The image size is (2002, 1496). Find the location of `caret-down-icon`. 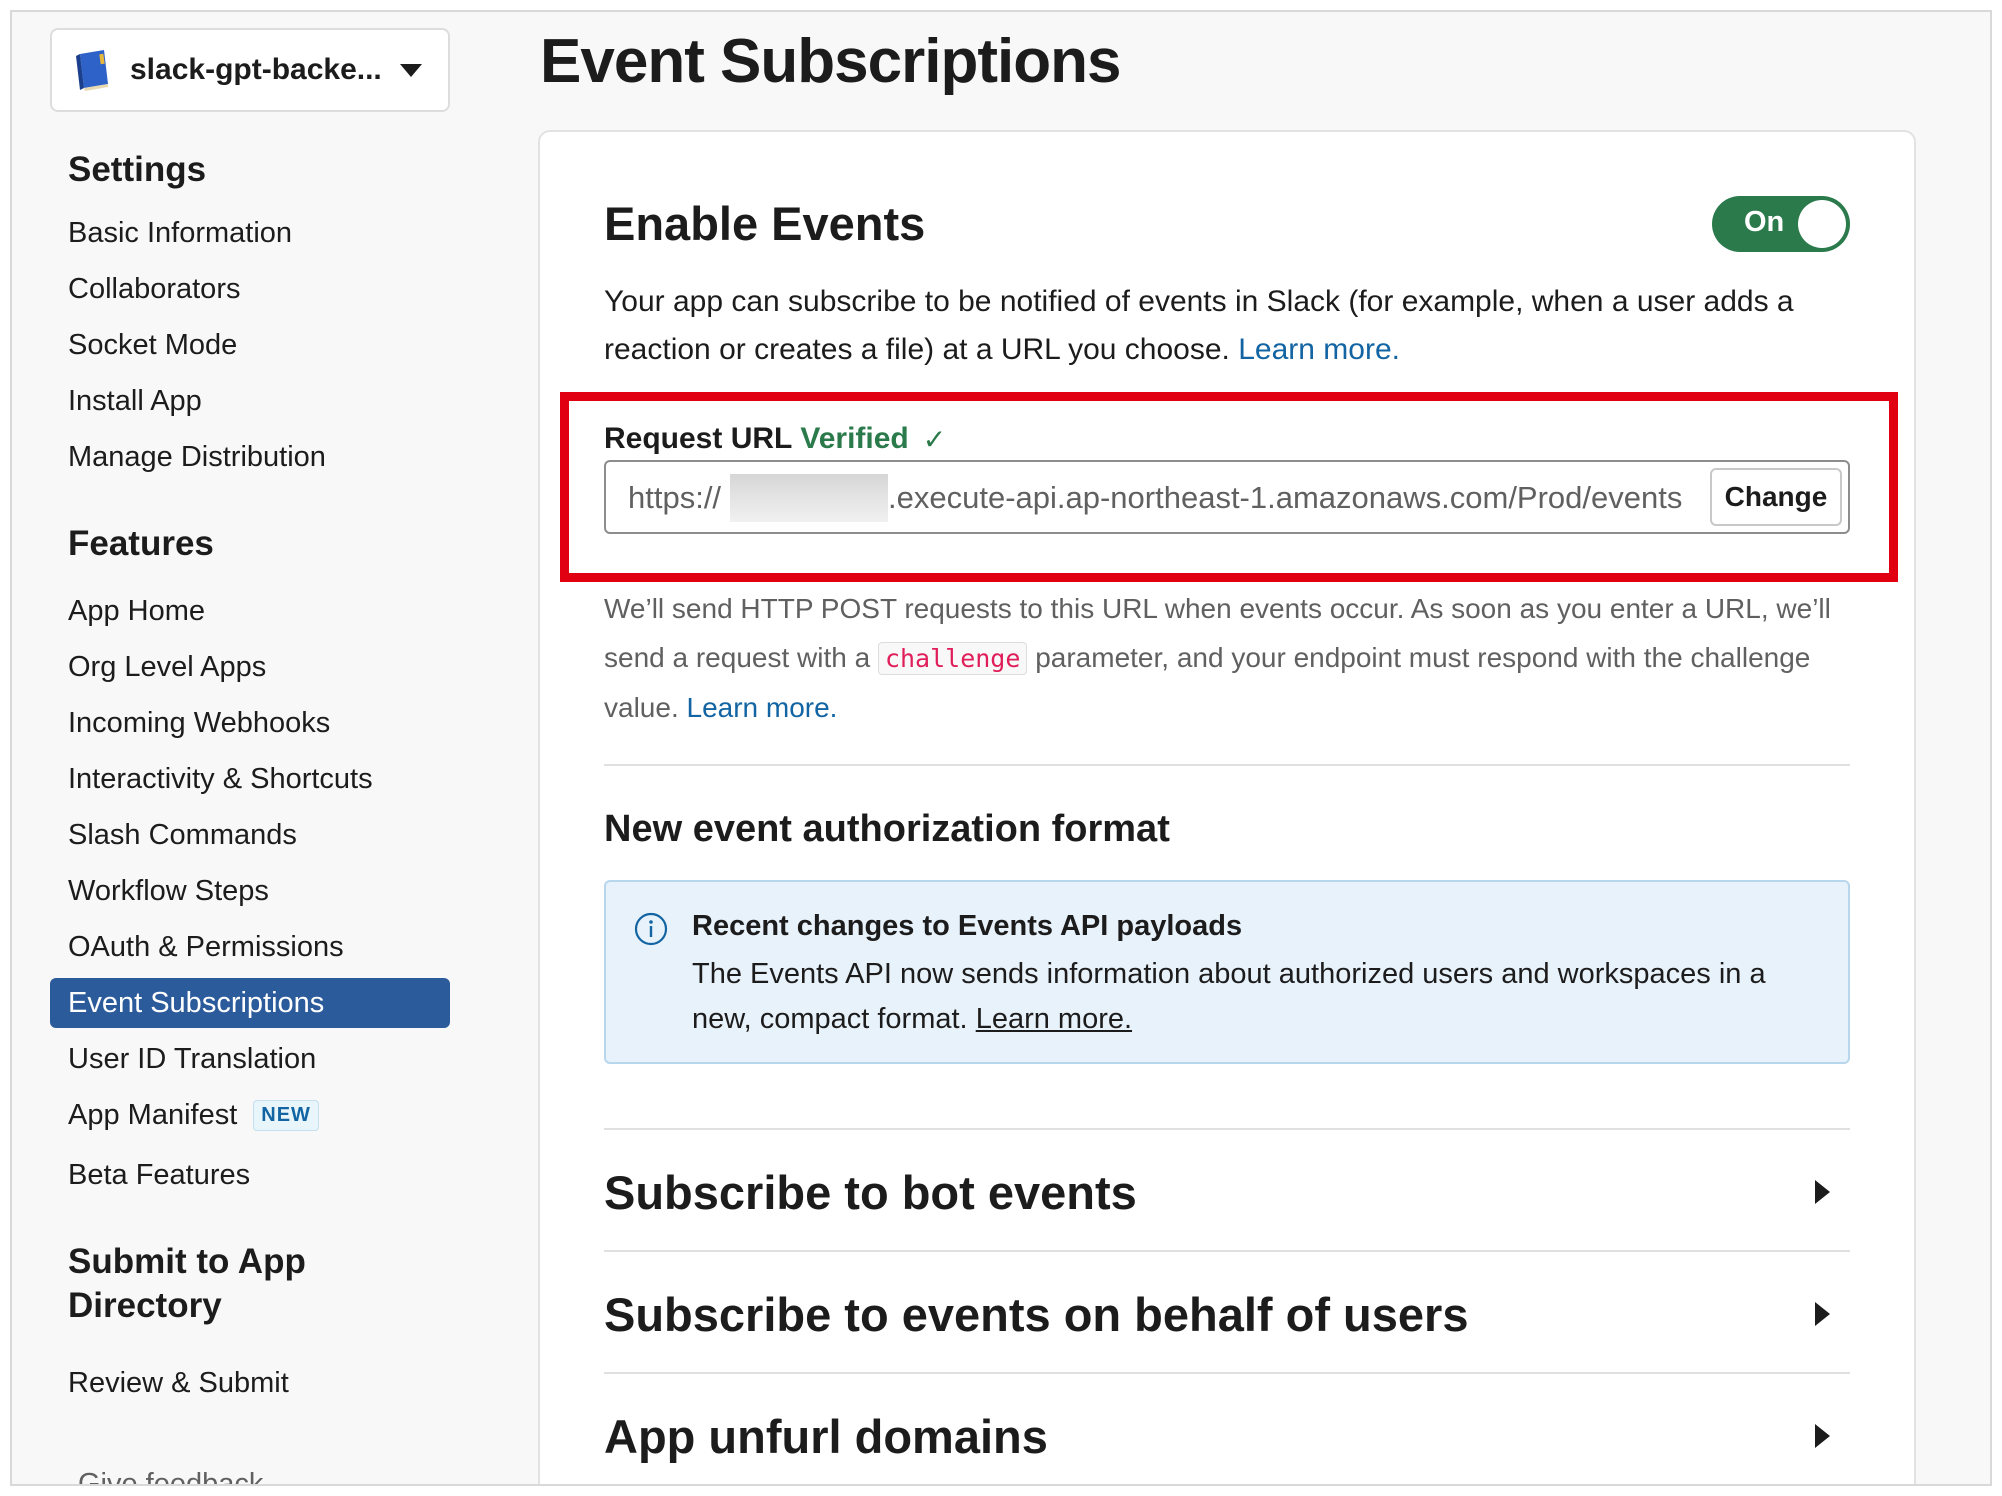

caret-down-icon is located at coordinates (411, 70).